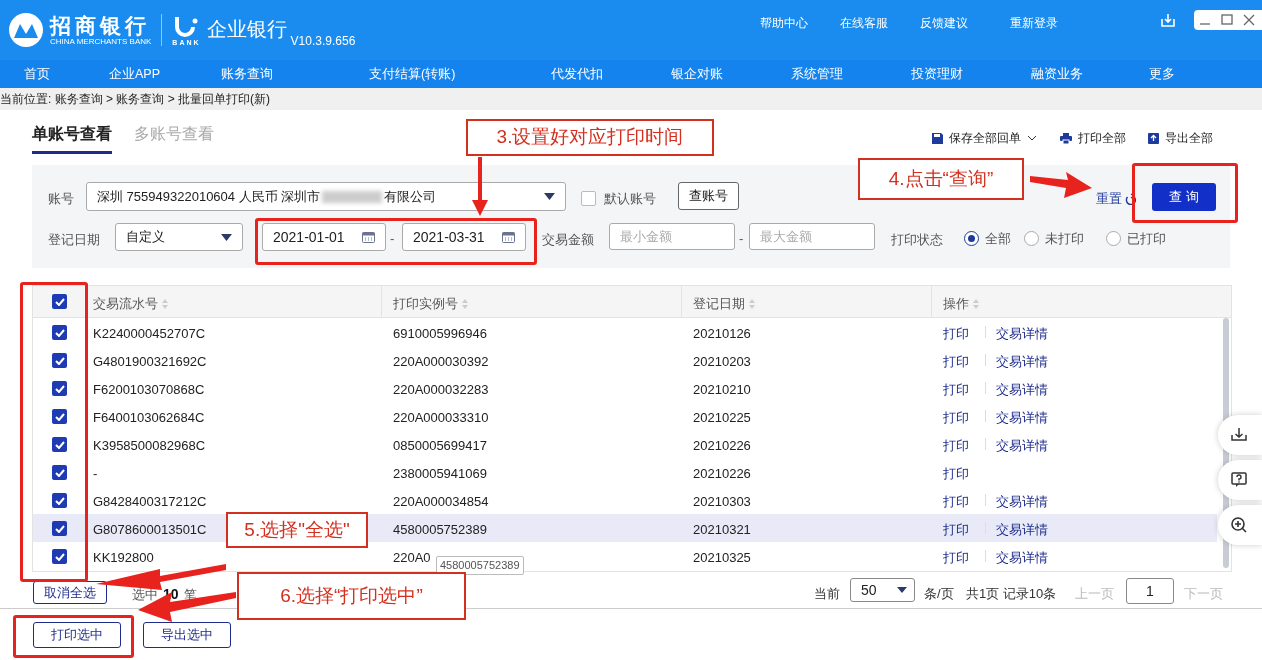 This screenshot has width=1262, height=660. Describe the element at coordinates (323, 41) in the screenshot. I see `version-label: V10.3.9.656` at that location.